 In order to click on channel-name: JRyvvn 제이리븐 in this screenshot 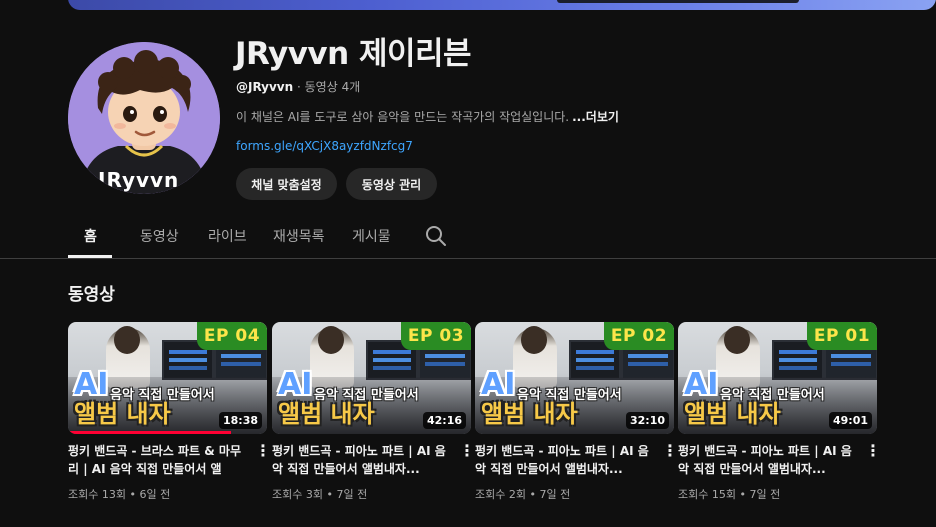, I will do `click(353, 54)`.